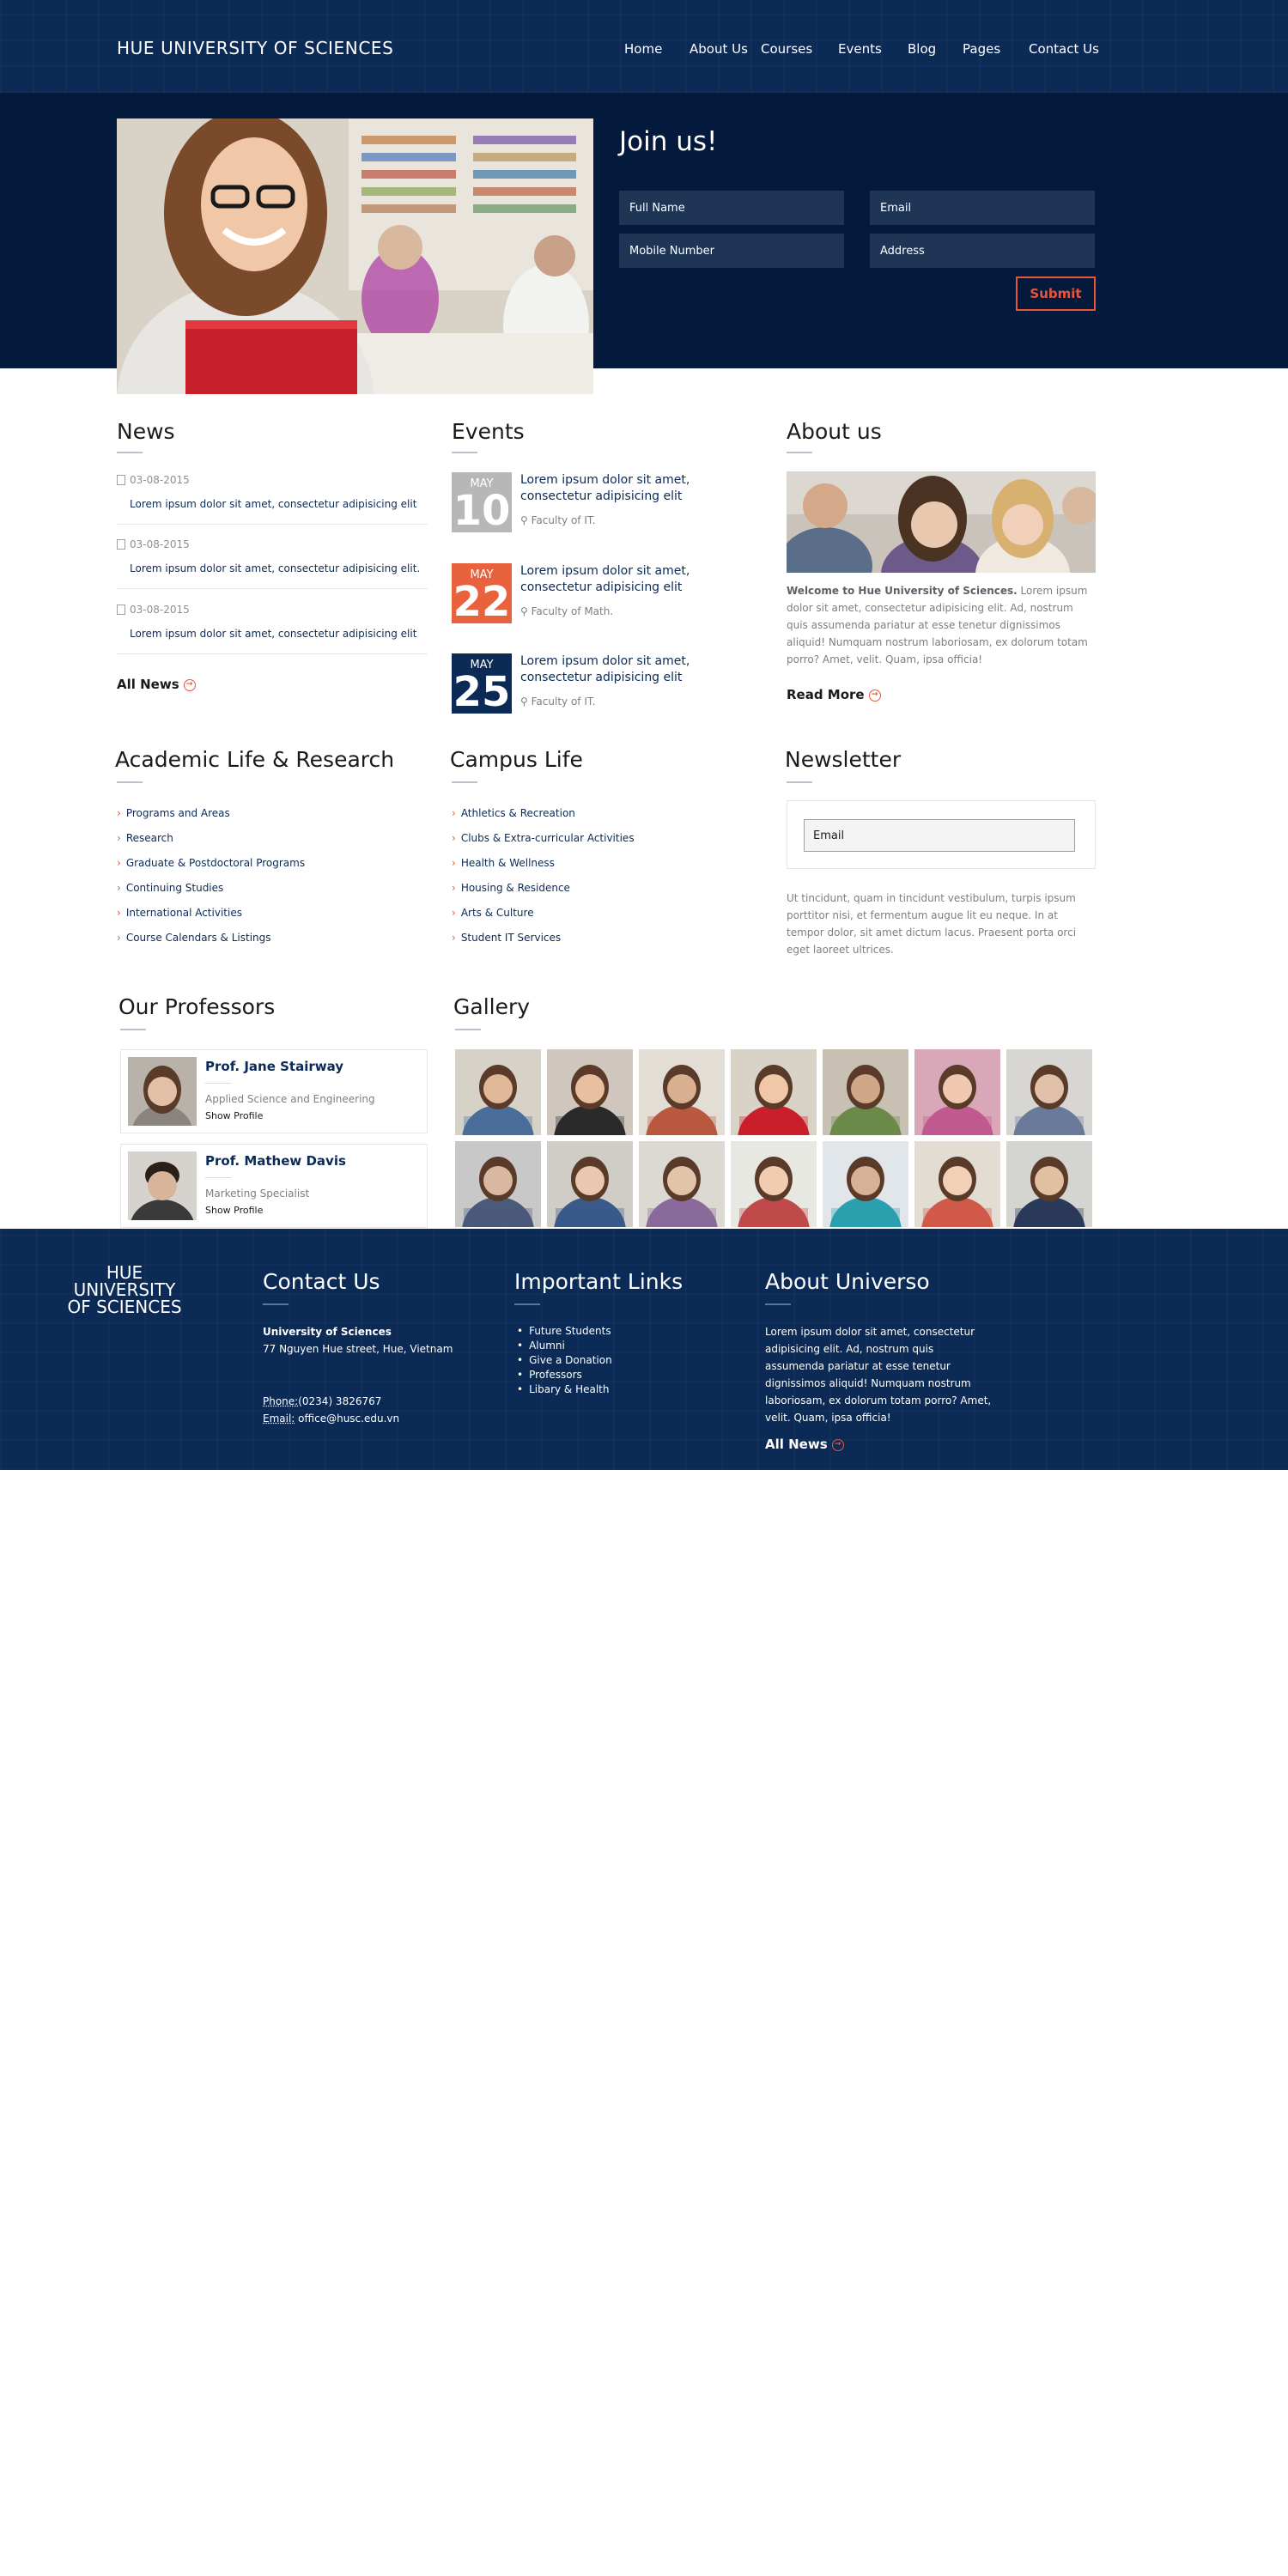  Describe the element at coordinates (572, 611) in the screenshot. I see `event-location-text: Faculty of Math.` at that location.